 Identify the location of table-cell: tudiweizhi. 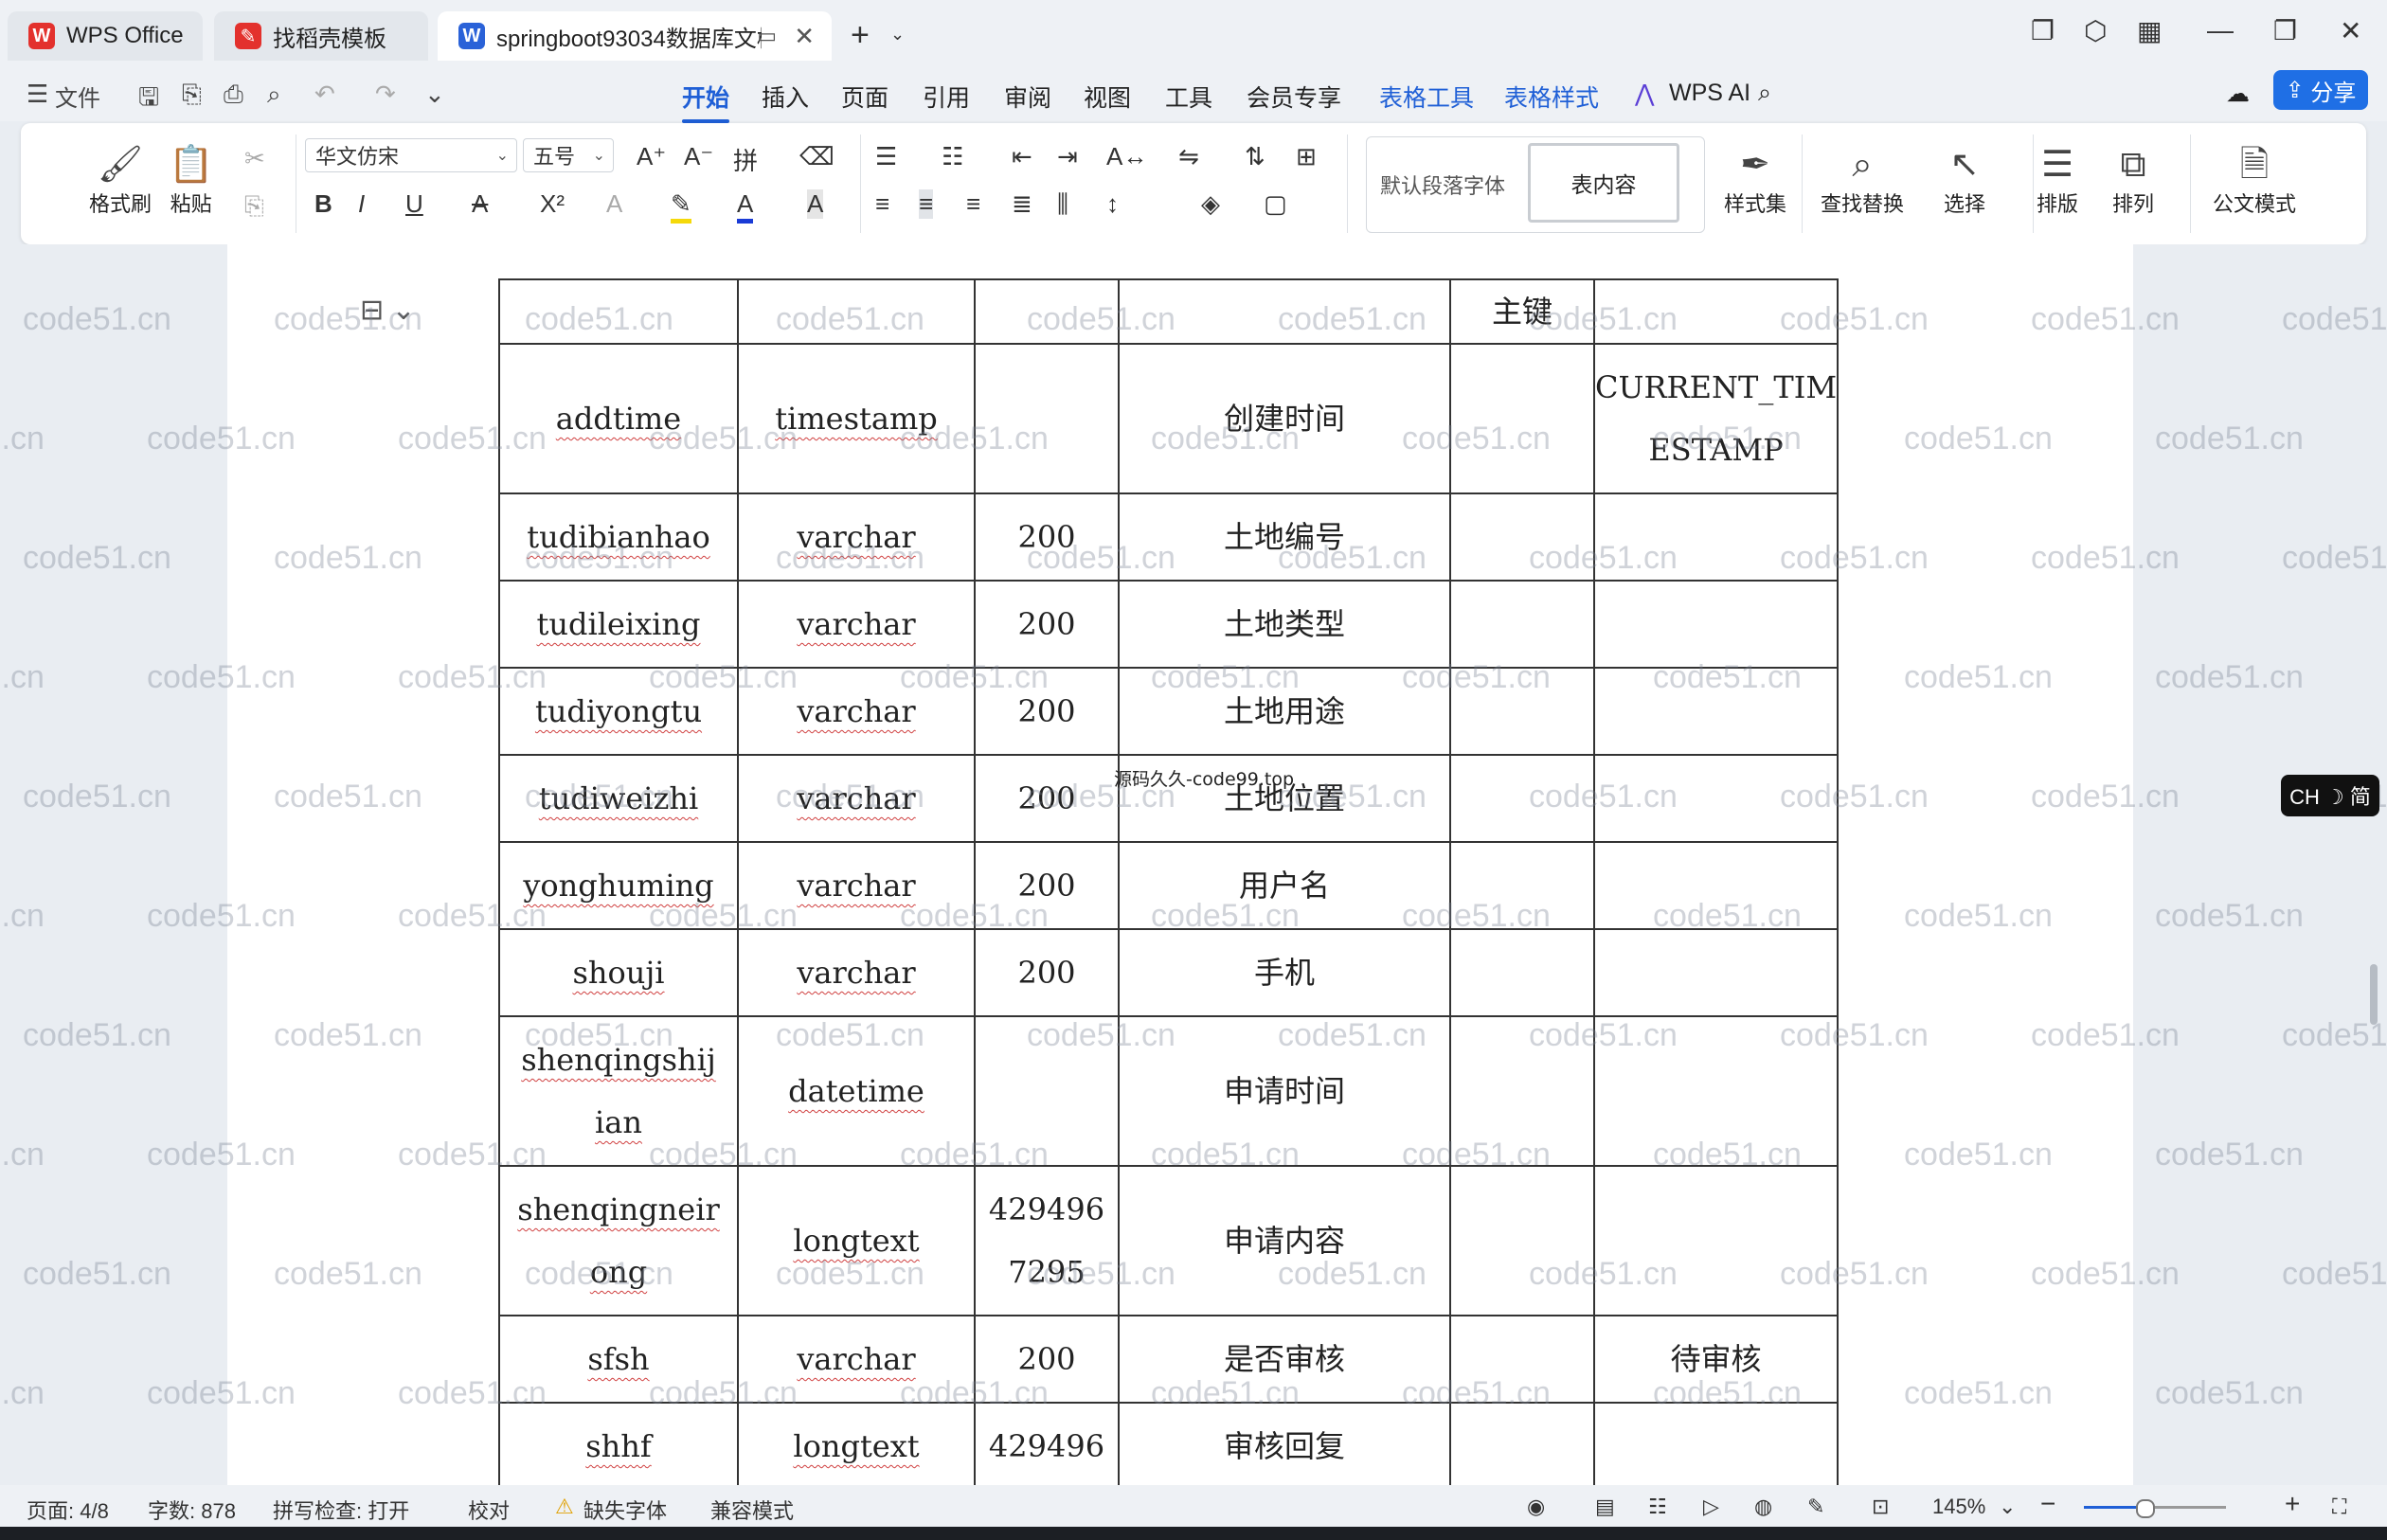
(618, 798).